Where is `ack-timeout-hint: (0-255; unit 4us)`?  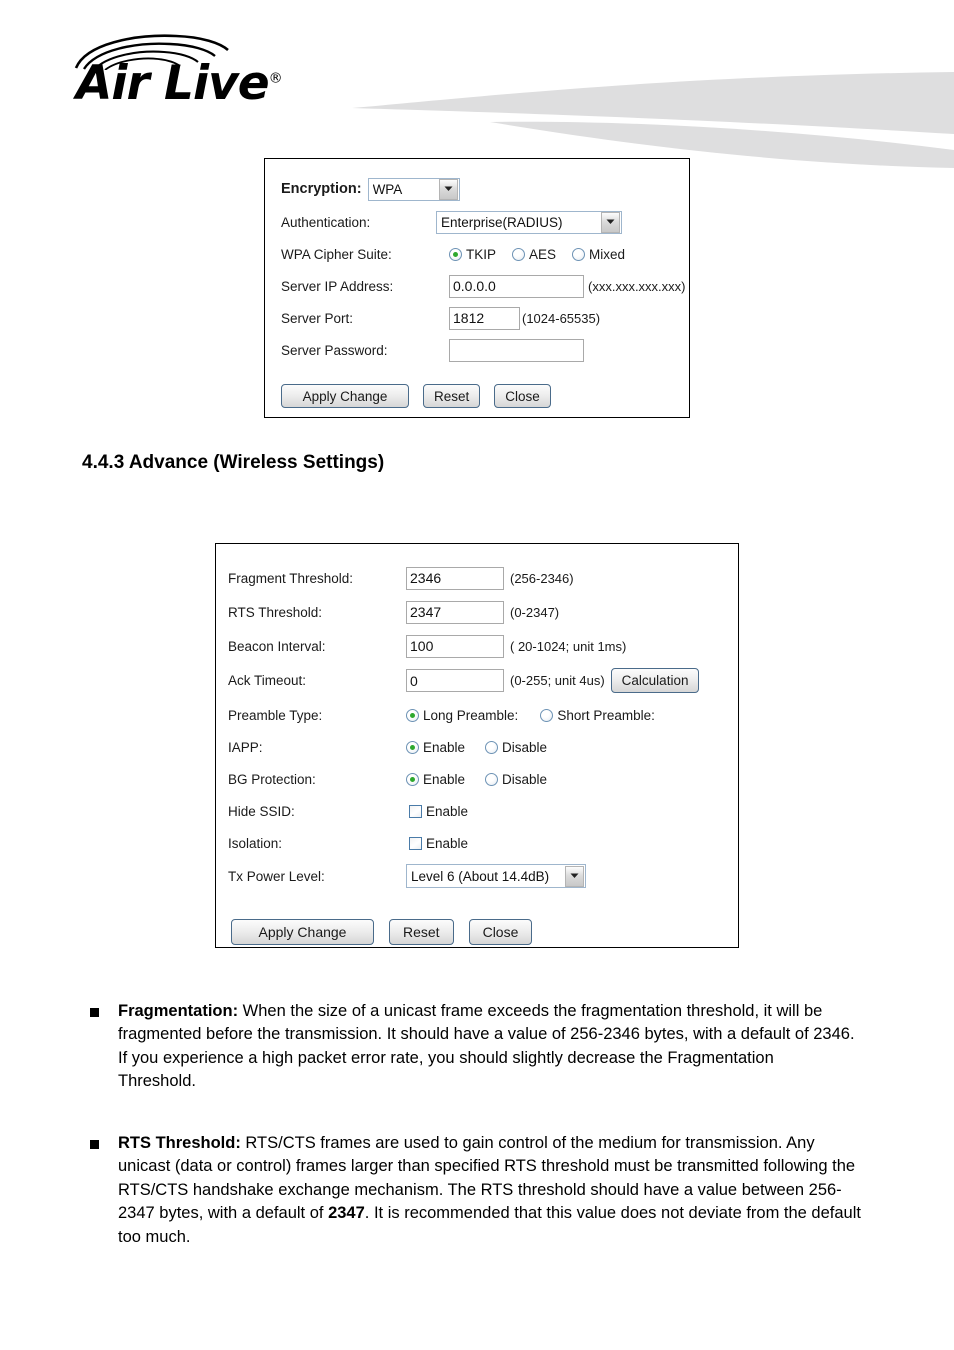
ack-timeout-hint: (0-255; unit 4us) is located at coordinates (557, 680).